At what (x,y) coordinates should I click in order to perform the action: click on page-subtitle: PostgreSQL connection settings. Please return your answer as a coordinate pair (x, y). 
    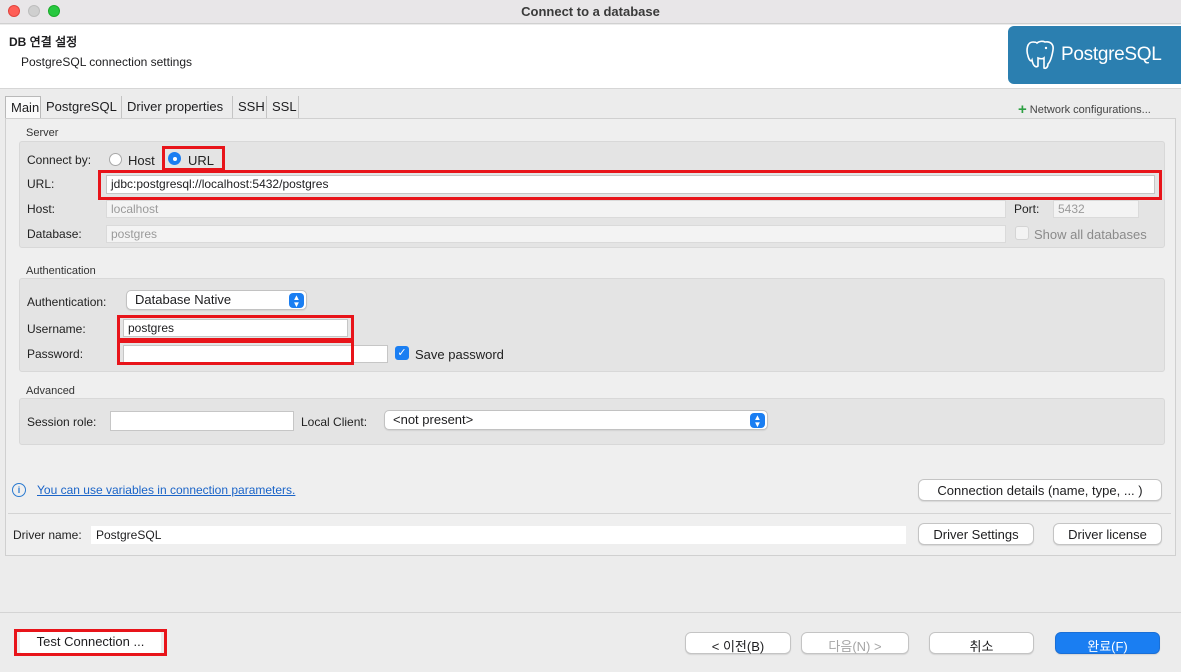
    Looking at the image, I should click on (106, 62).